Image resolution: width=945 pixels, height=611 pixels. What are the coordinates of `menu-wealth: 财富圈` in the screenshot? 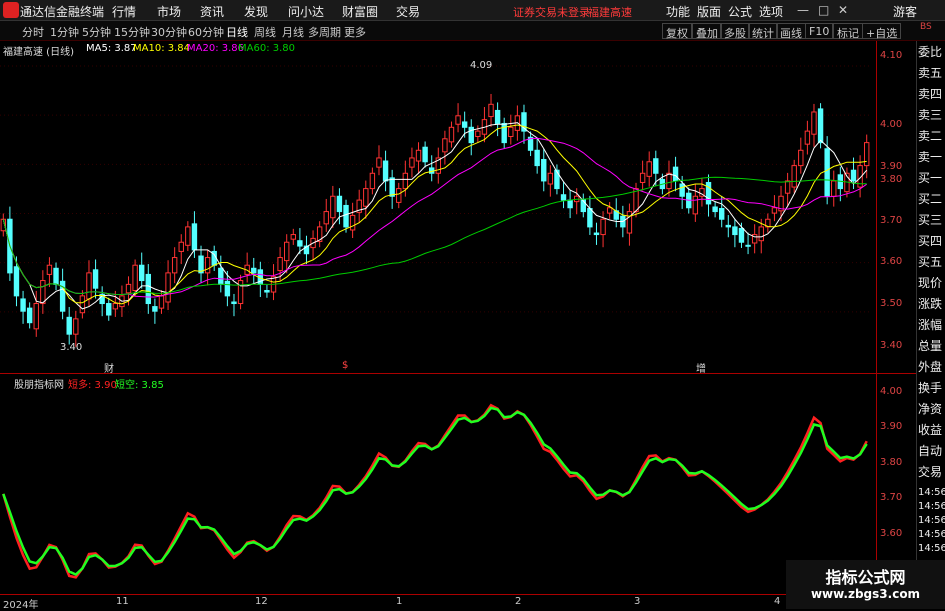 It's located at (360, 11).